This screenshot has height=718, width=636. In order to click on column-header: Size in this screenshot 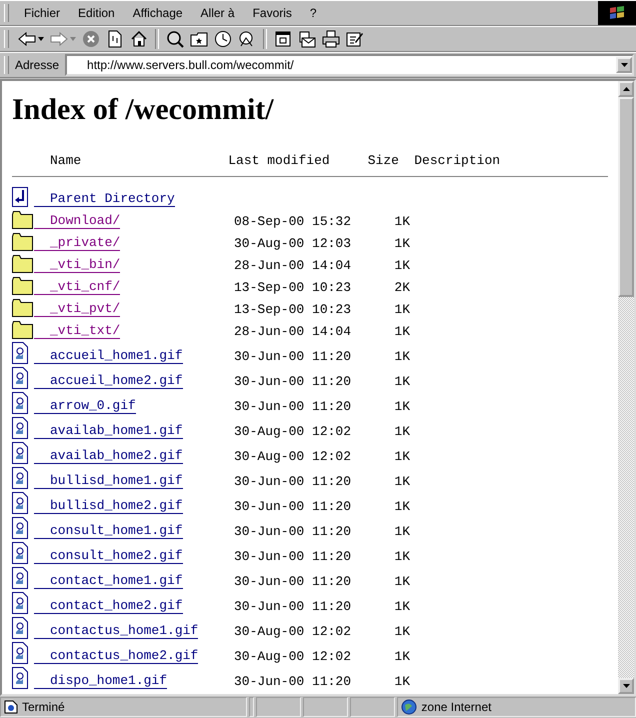, I will do `click(384, 160)`.